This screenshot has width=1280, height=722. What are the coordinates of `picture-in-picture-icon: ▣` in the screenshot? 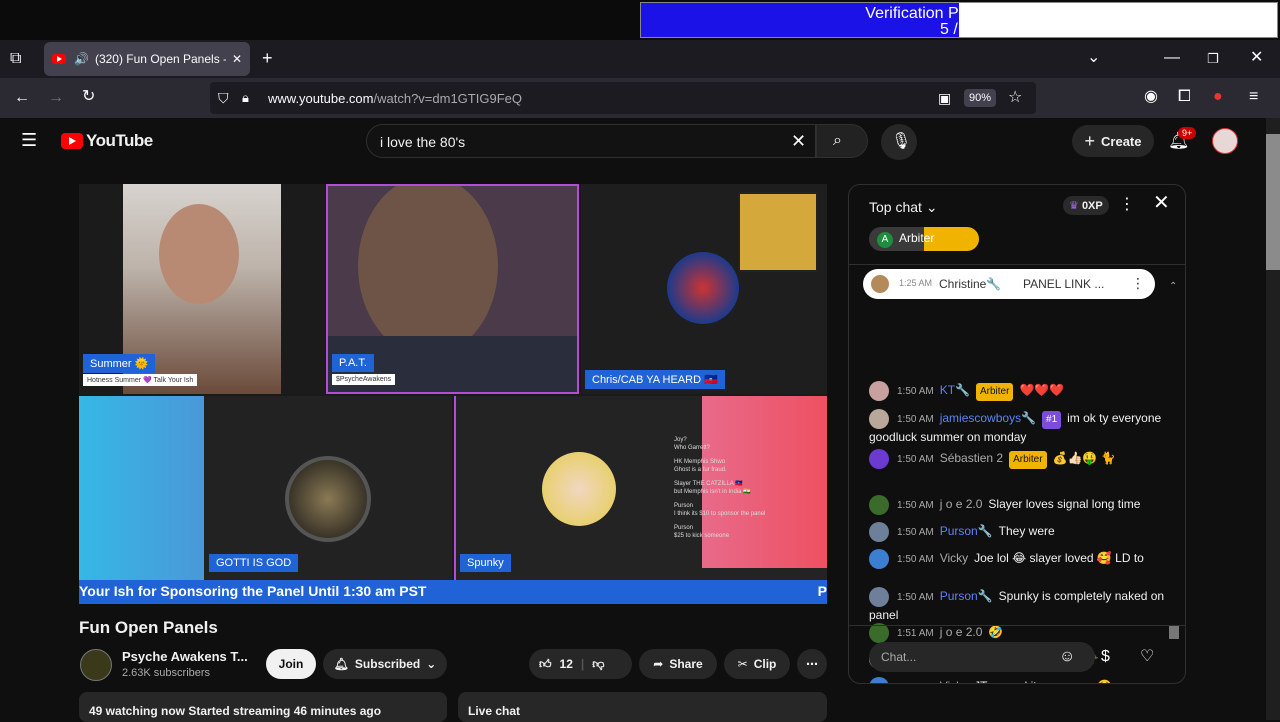 It's located at (944, 98).